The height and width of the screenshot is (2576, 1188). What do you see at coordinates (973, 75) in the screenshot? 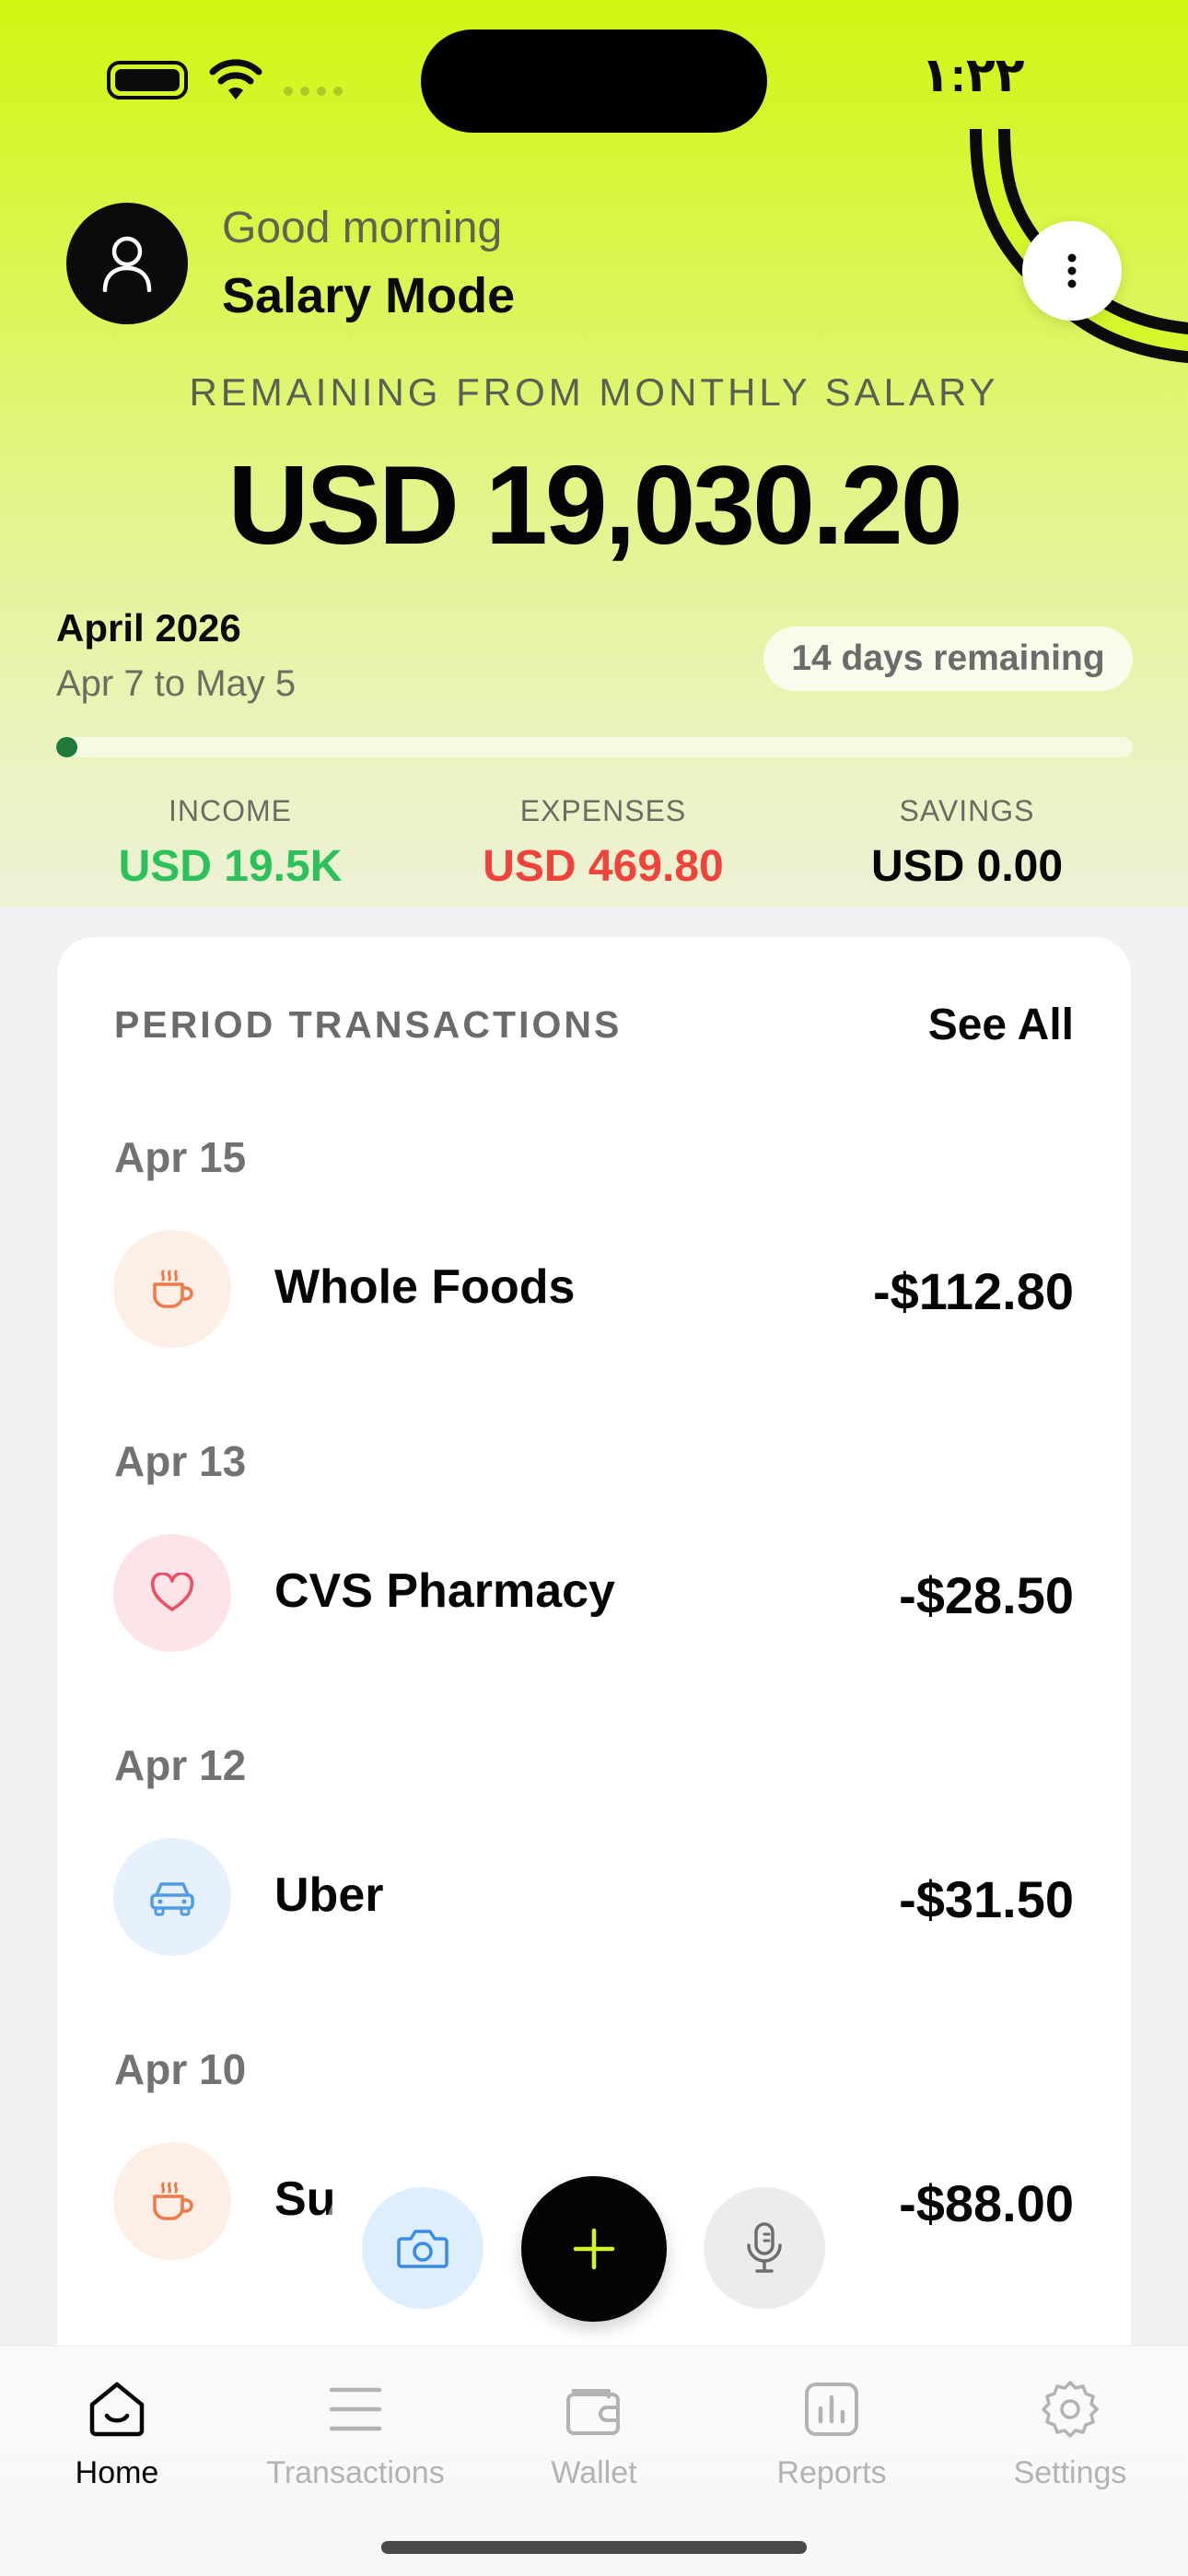
I see `status-time: ١:٢٢` at bounding box center [973, 75].